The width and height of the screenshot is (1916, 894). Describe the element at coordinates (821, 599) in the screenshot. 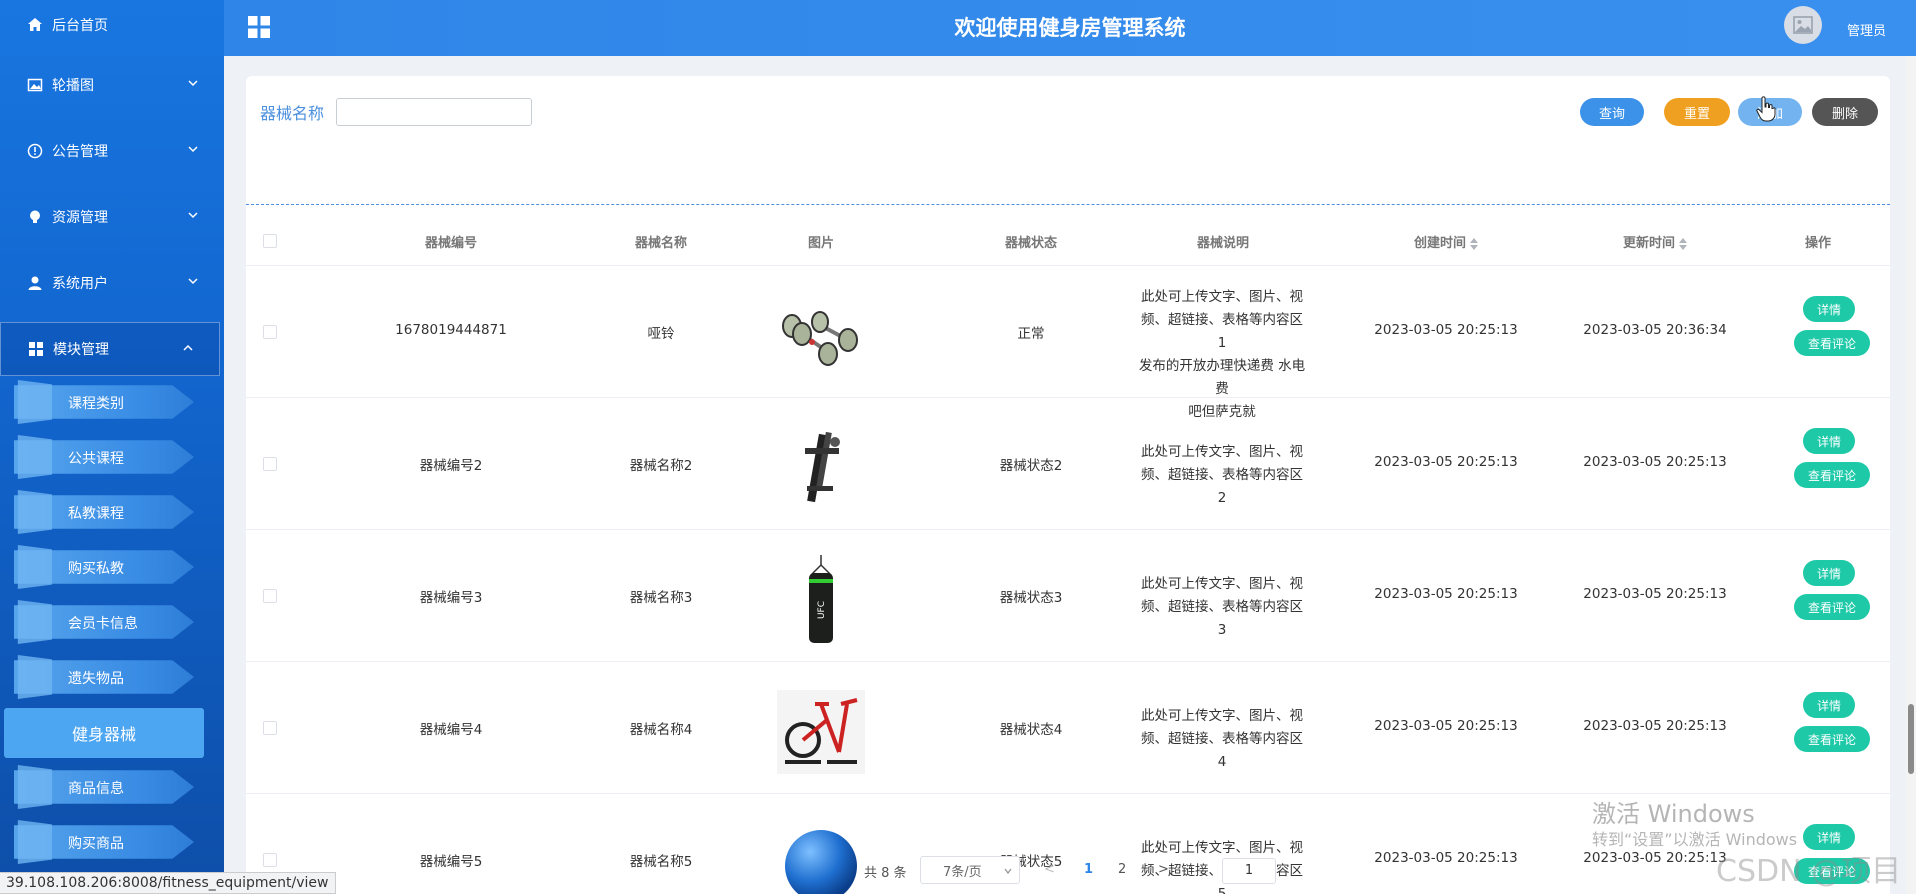

I see `equipment-image: UFC` at that location.